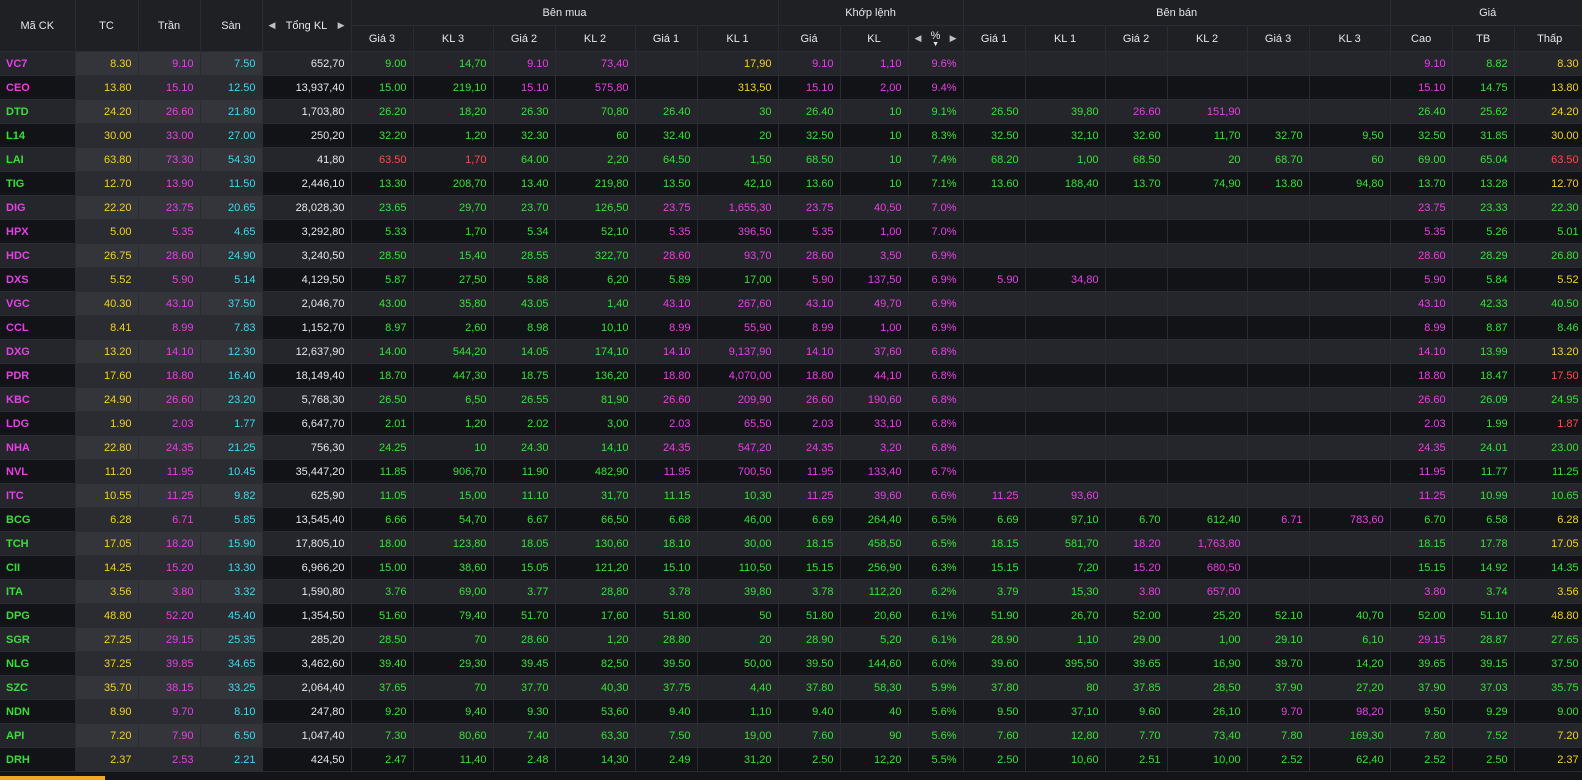 The width and height of the screenshot is (1582, 780). Describe the element at coordinates (38, 303) in the screenshot. I see `symbol-cell: VGC` at that location.